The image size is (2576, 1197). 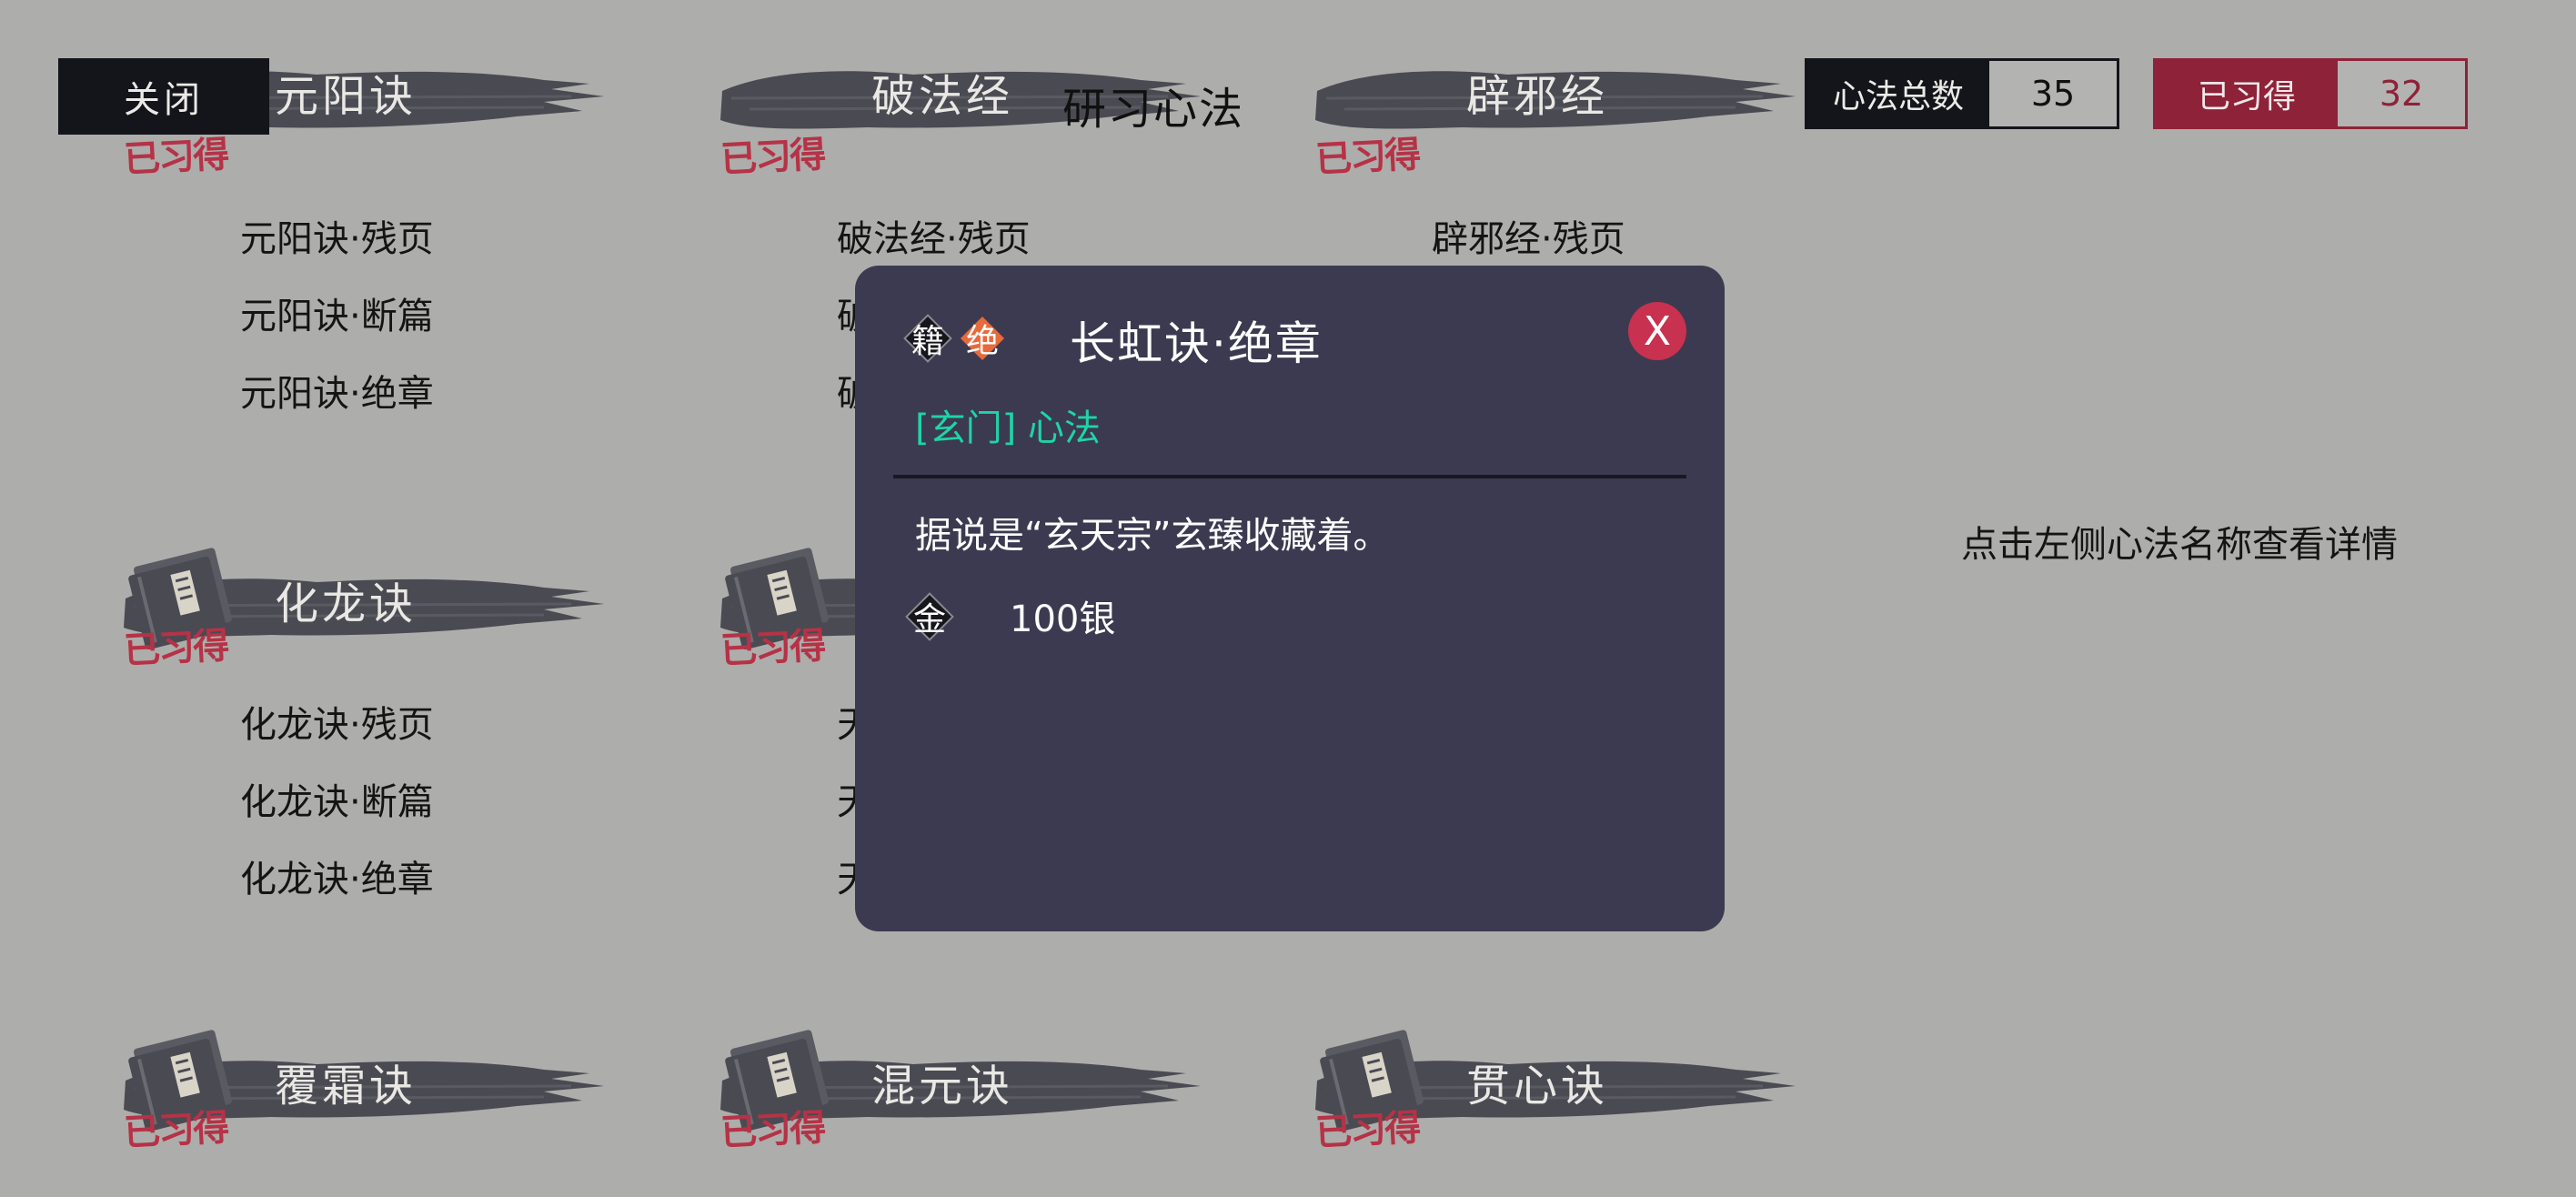 I want to click on book-name: 贯心诀, so click(x=1537, y=1081).